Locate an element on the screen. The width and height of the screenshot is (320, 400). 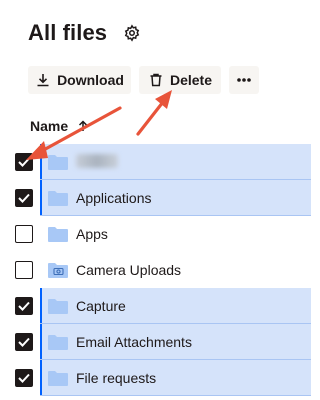
download-button: Download is located at coordinates (79, 80).